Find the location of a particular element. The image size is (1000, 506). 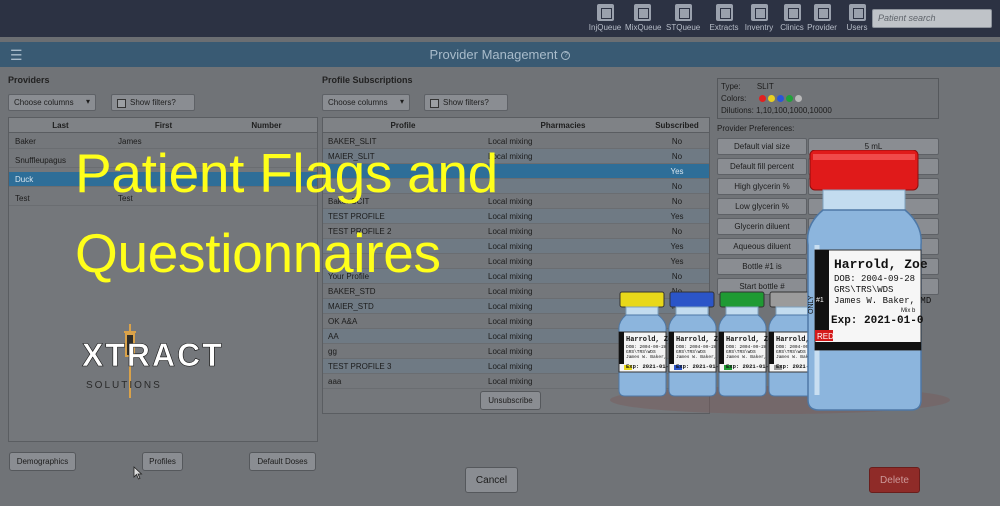

toolbar-stqueue-button: STQueue is located at coordinates (683, 19).